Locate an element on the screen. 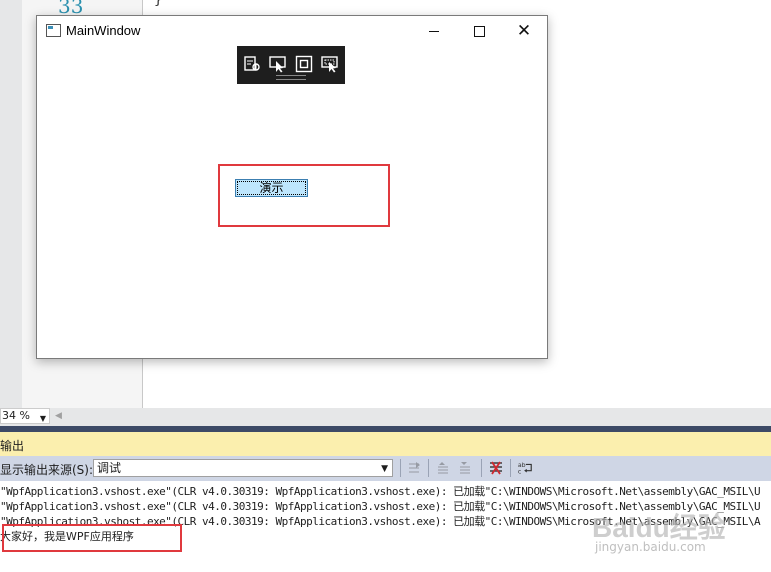  window-title: MainWindow is located at coordinates (103, 30).